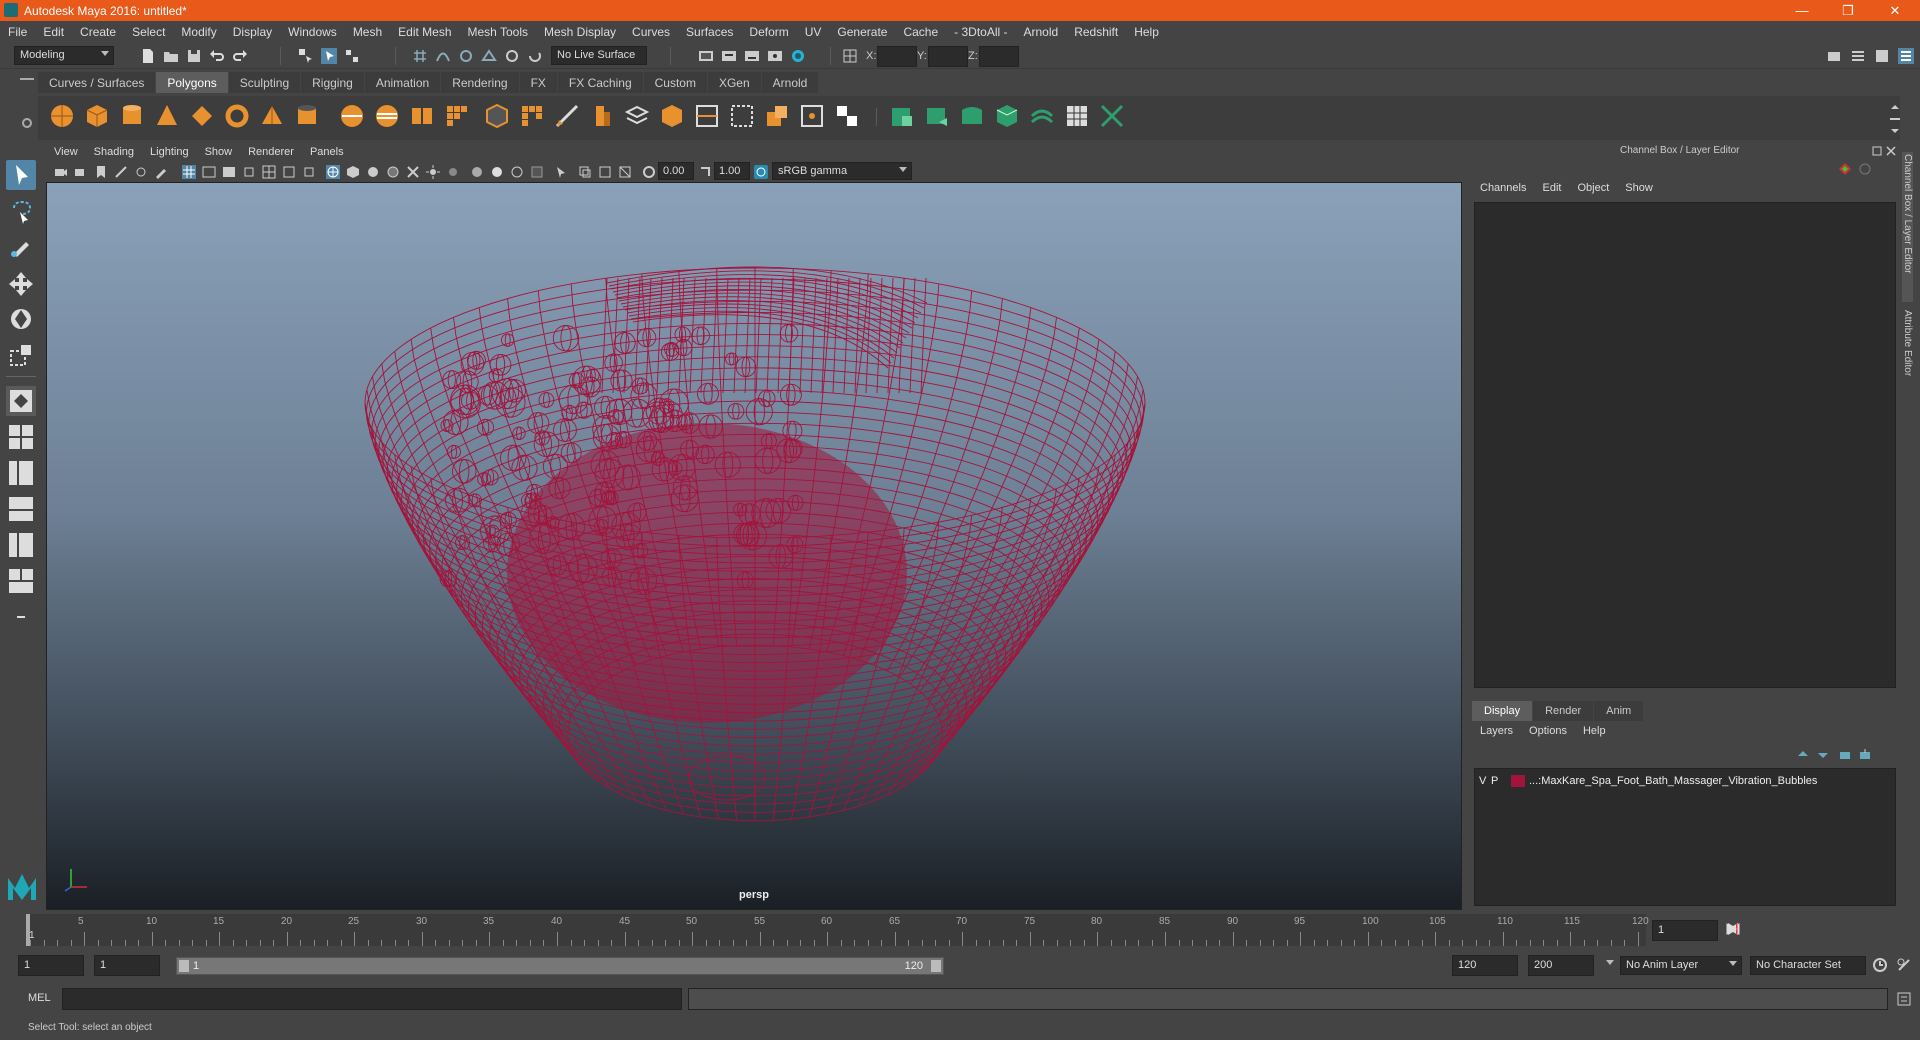 The width and height of the screenshot is (1920, 1040). Describe the element at coordinates (561, 172) in the screenshot. I see `isolate-select-icon` at that location.